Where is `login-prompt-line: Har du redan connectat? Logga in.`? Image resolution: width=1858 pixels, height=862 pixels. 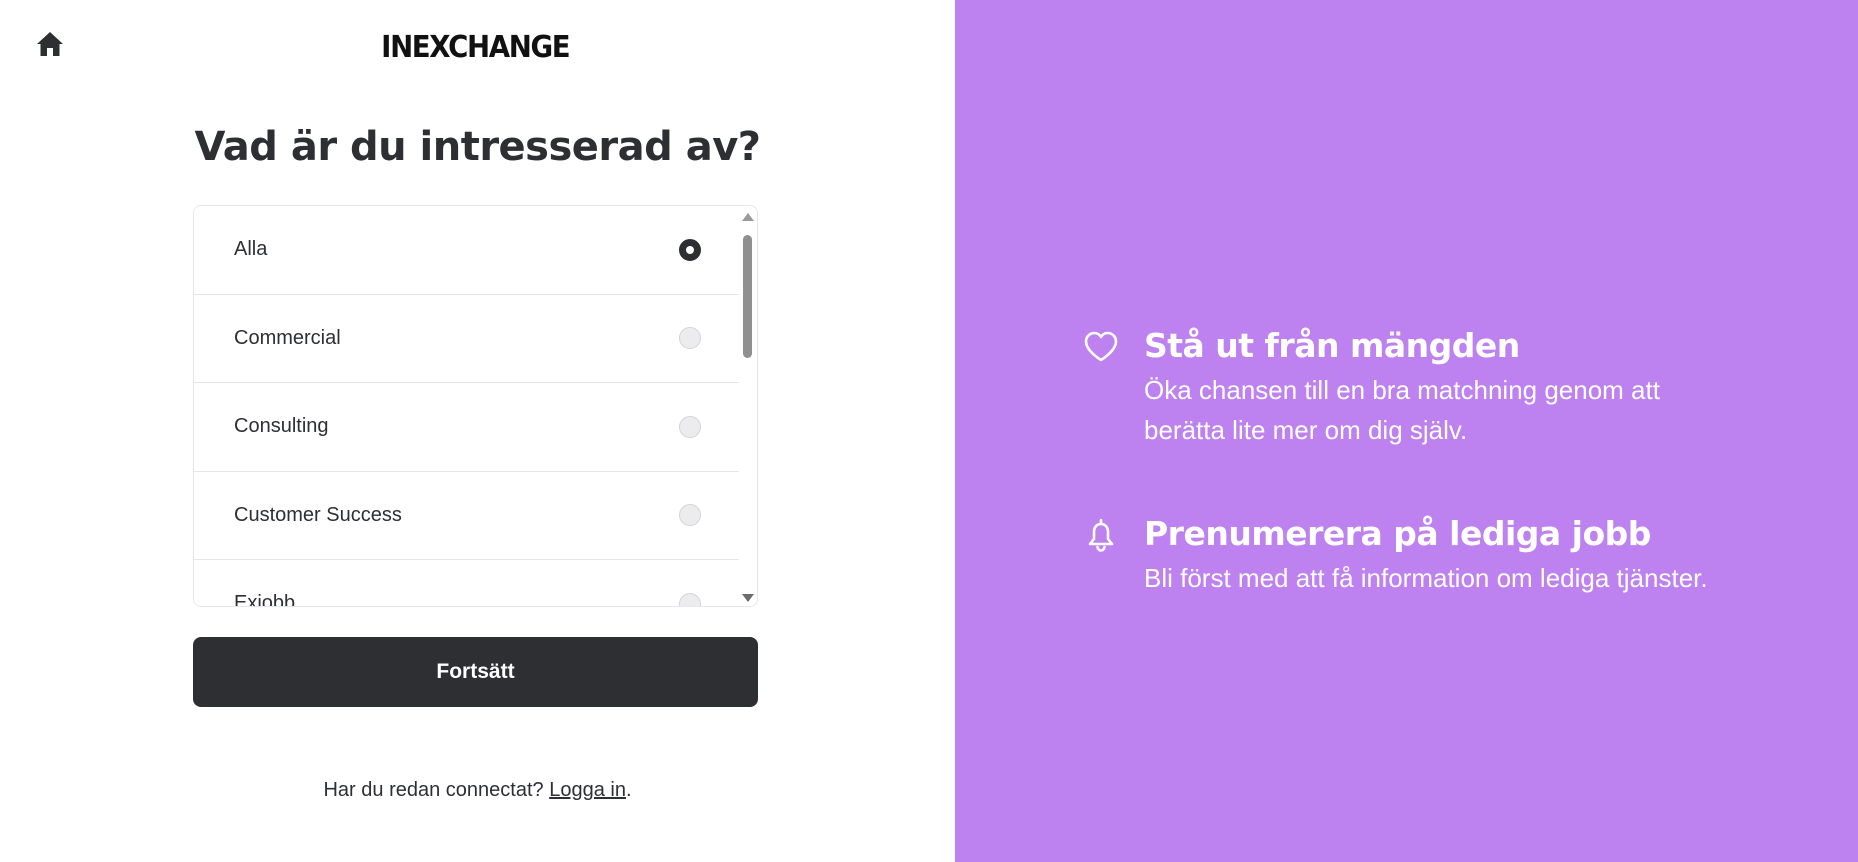 login-prompt-line: Har du redan connectat? Logga in. is located at coordinates (477, 790).